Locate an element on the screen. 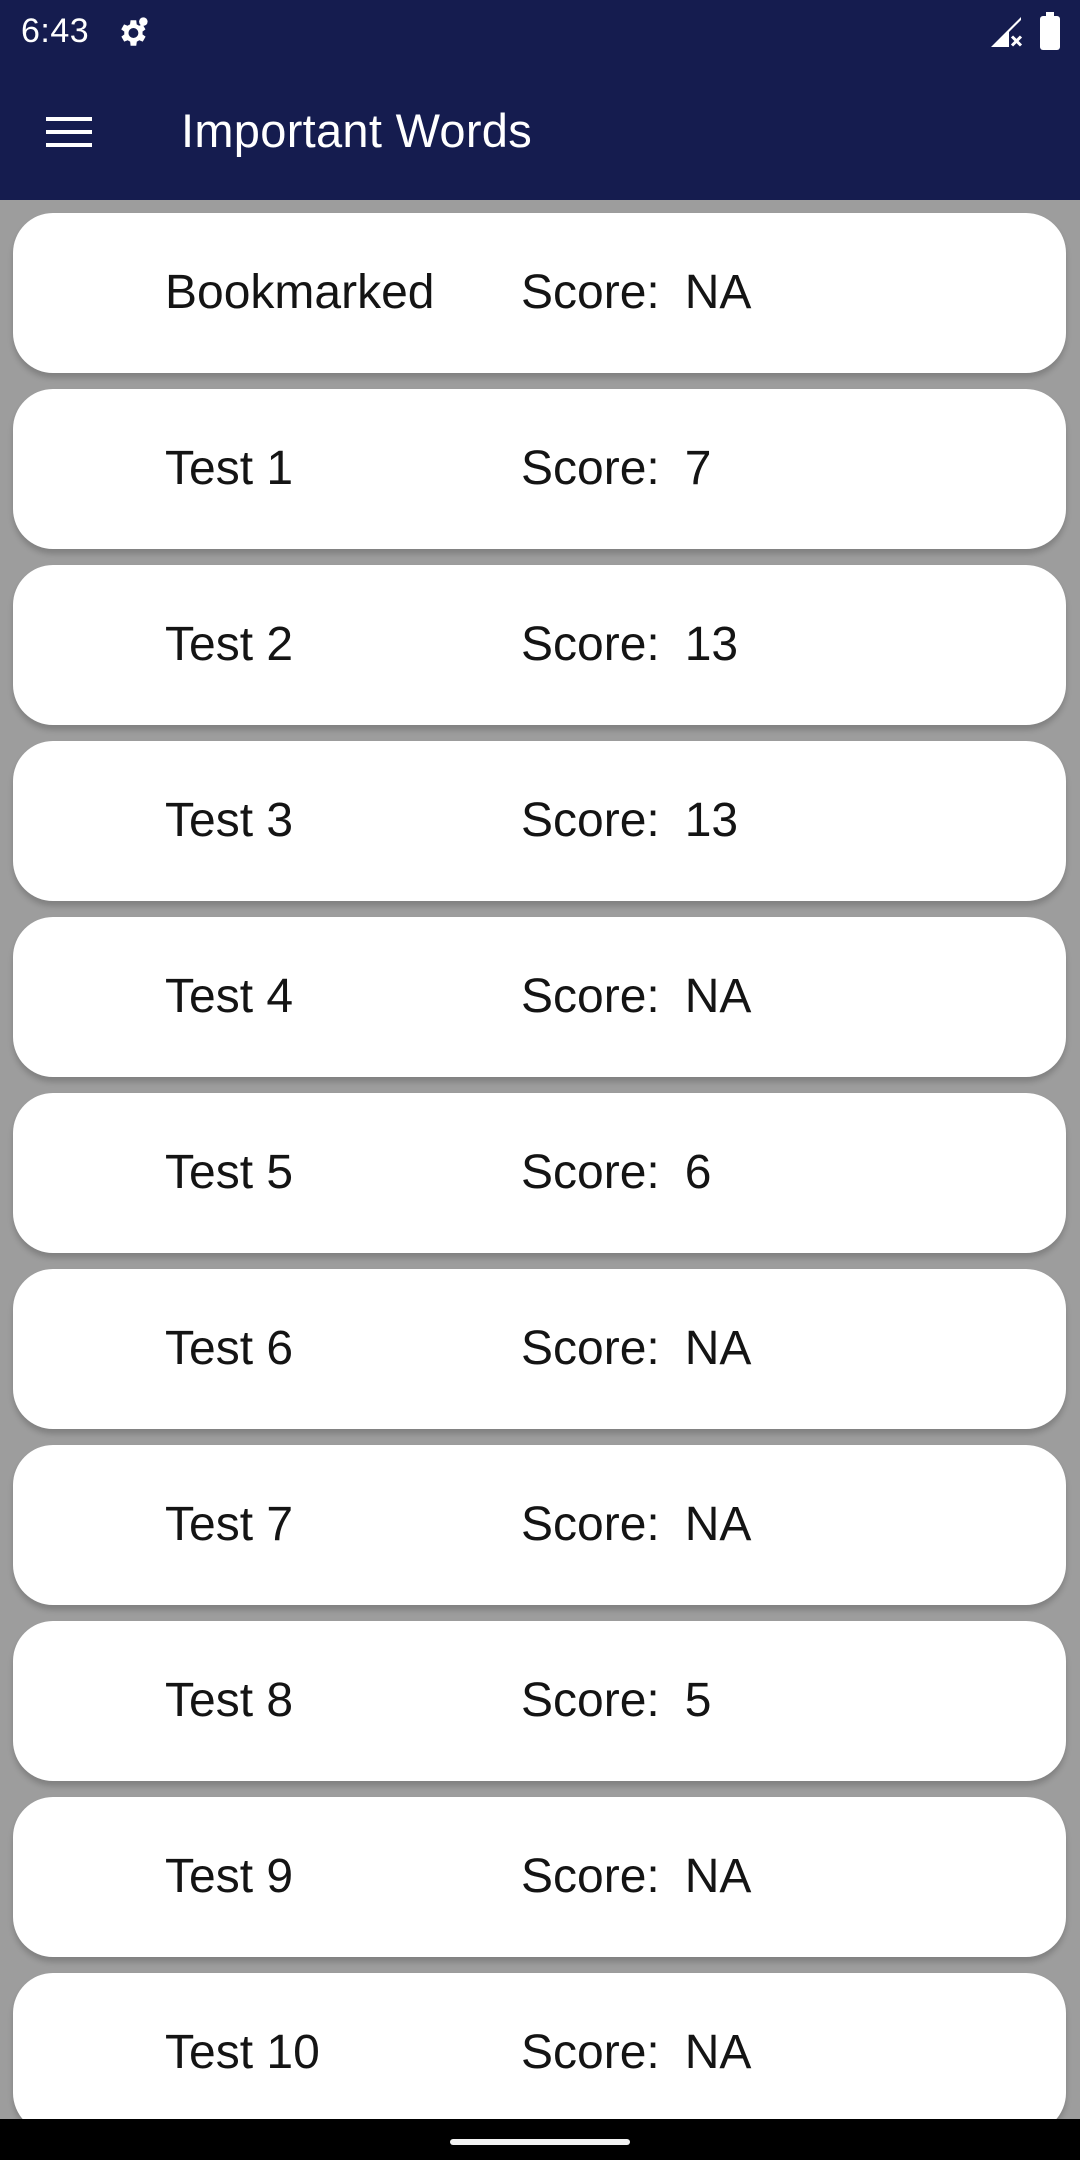 Image resolution: width=1080 pixels, height=2160 pixels. test-name: Test 1 is located at coordinates (229, 468).